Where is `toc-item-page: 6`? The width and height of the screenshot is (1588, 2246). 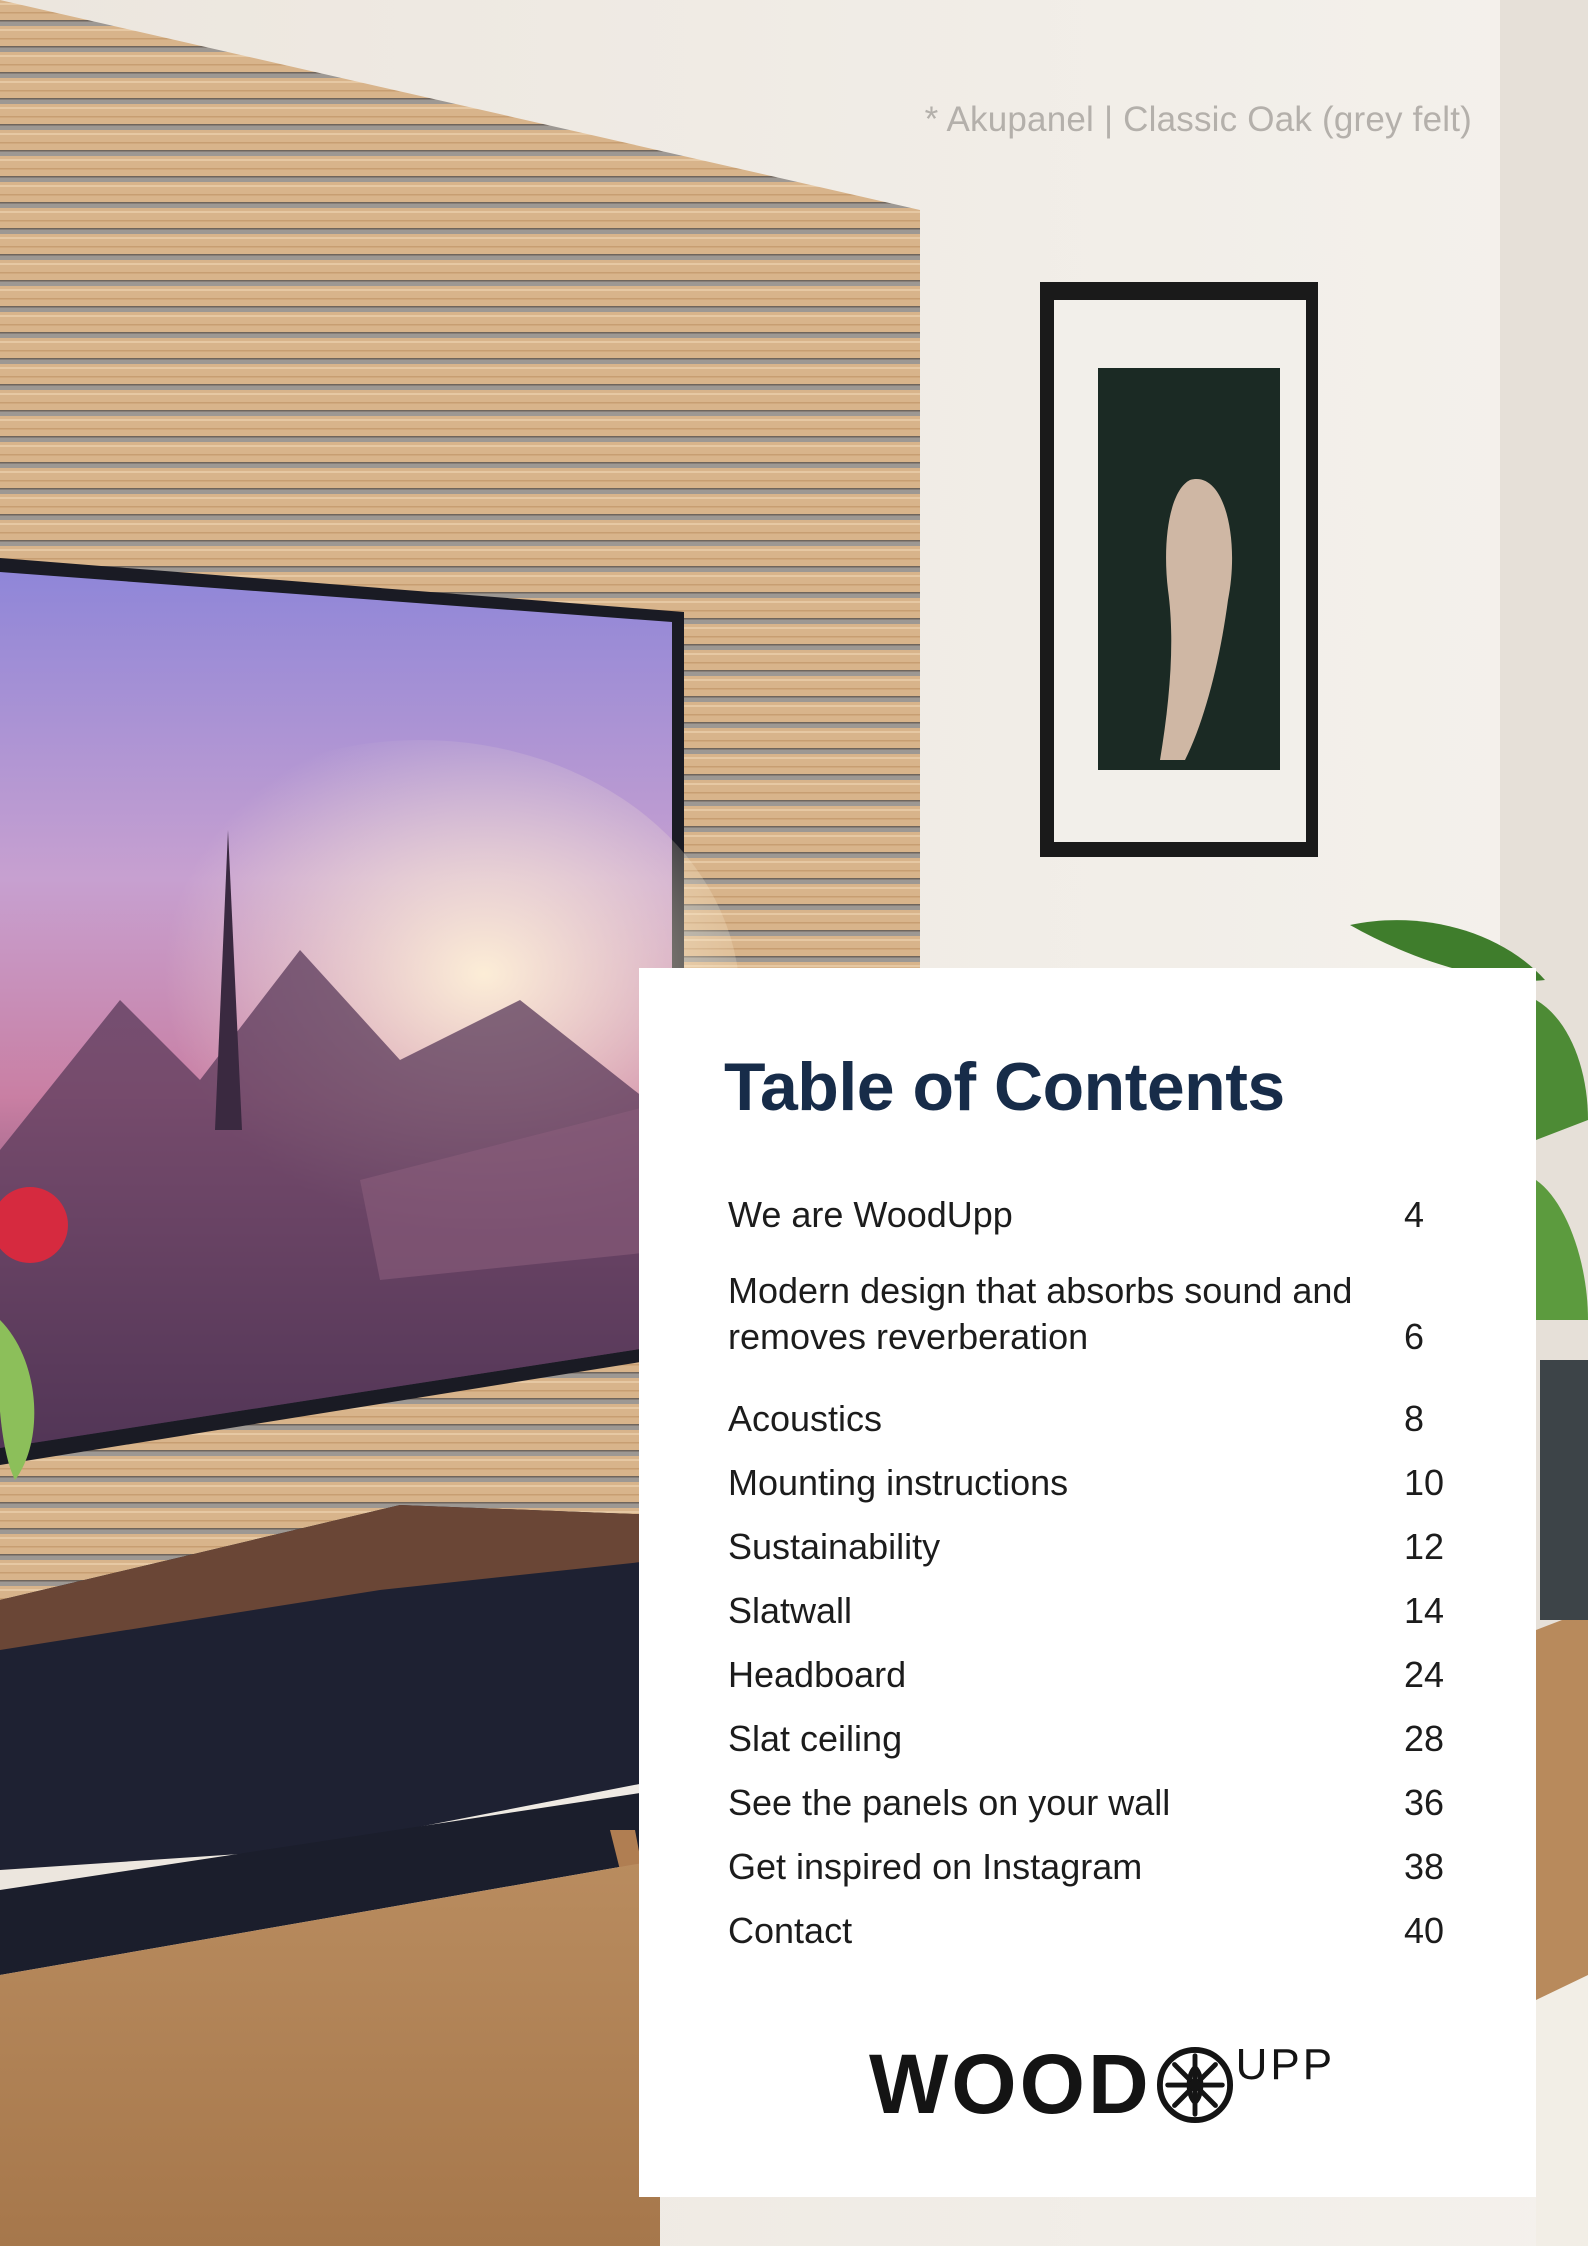
toc-item-page: 6 is located at coordinates (1414, 1336).